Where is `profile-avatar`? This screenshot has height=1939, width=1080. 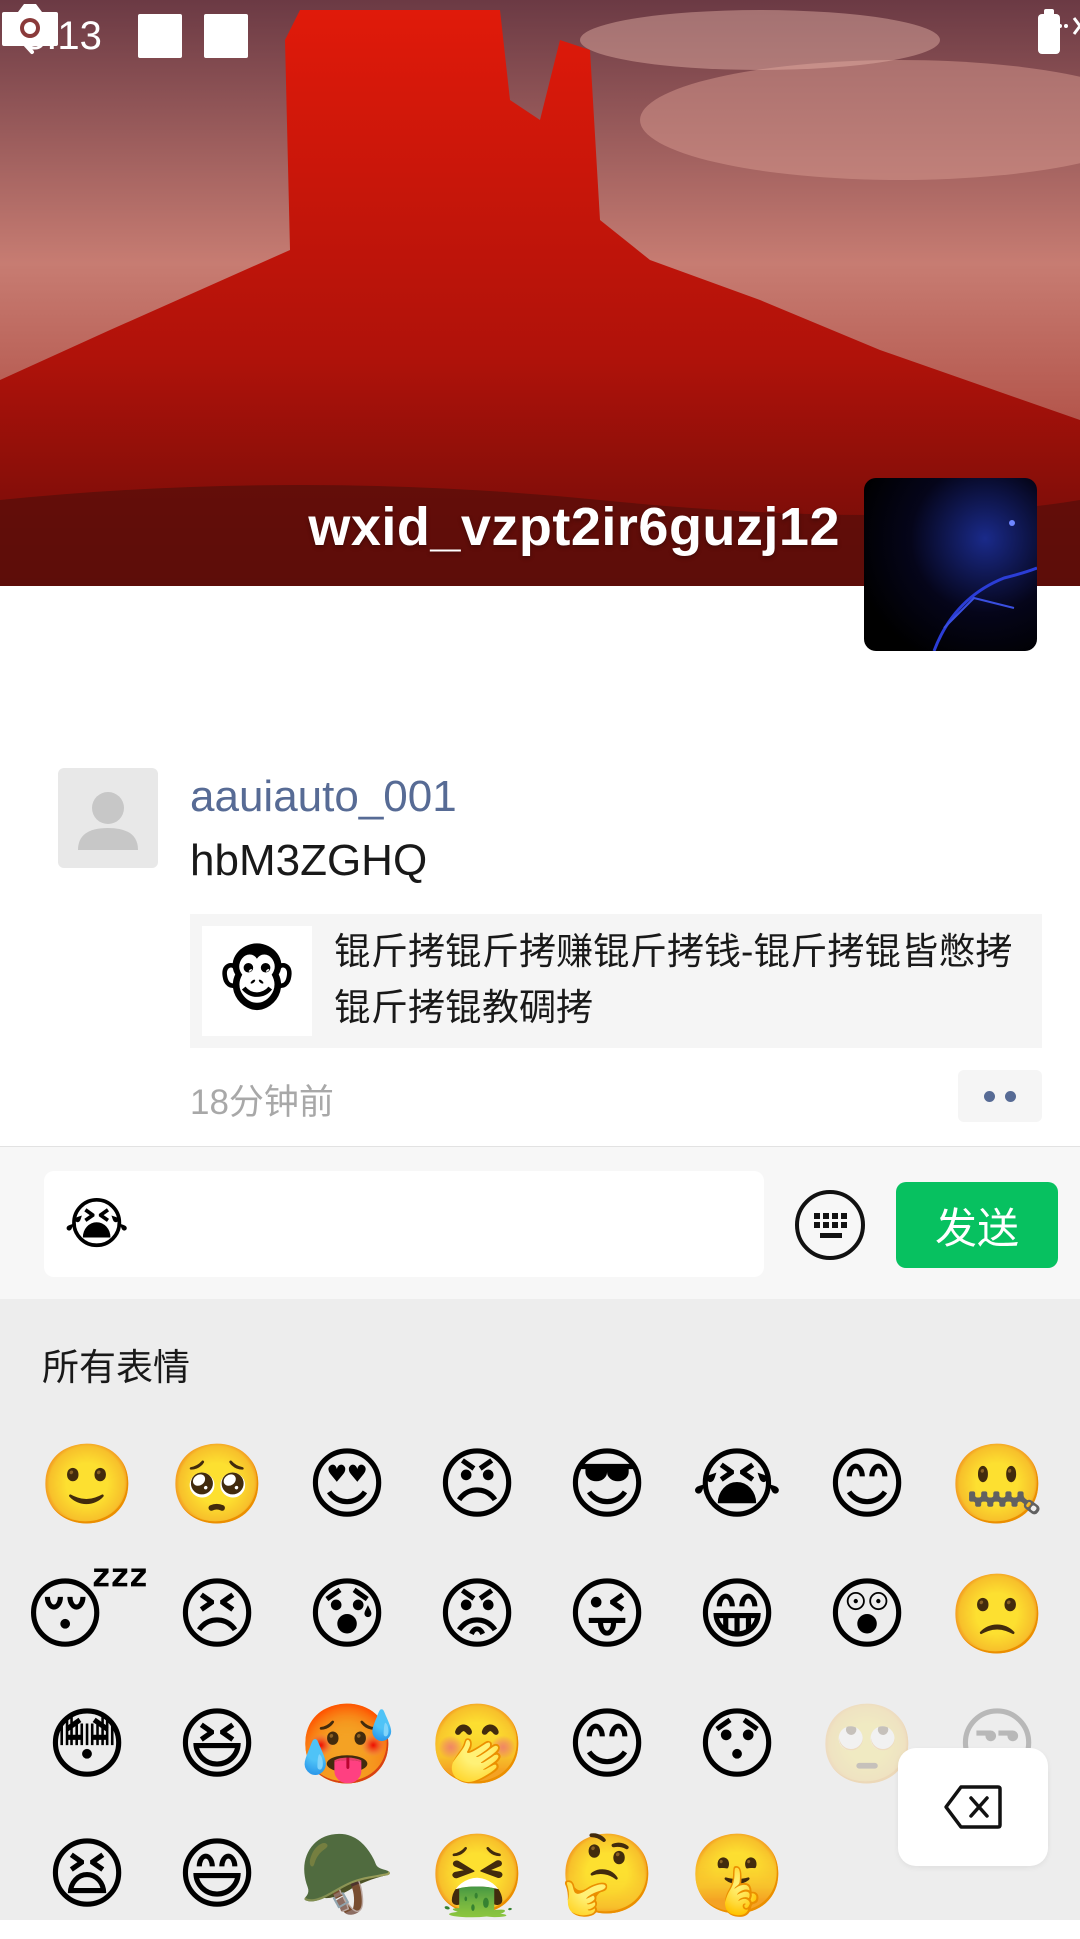
profile-avatar is located at coordinates (950, 564).